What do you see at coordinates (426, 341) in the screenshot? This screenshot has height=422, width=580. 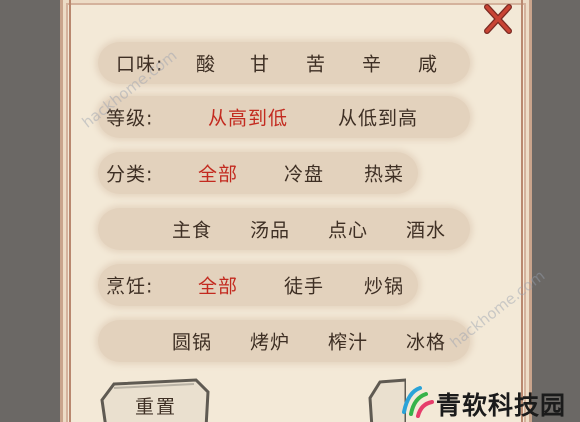 I see `cooking-option-ice-tray: 冰格` at bounding box center [426, 341].